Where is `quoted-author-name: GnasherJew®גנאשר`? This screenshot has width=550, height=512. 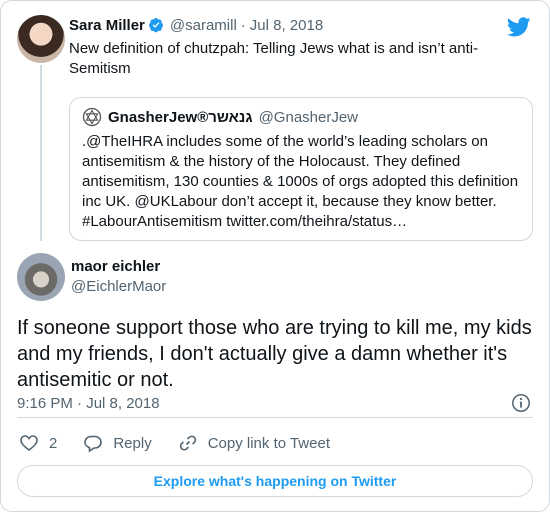
quoted-author-name: GnasherJew®גנאשר is located at coordinates (180, 117).